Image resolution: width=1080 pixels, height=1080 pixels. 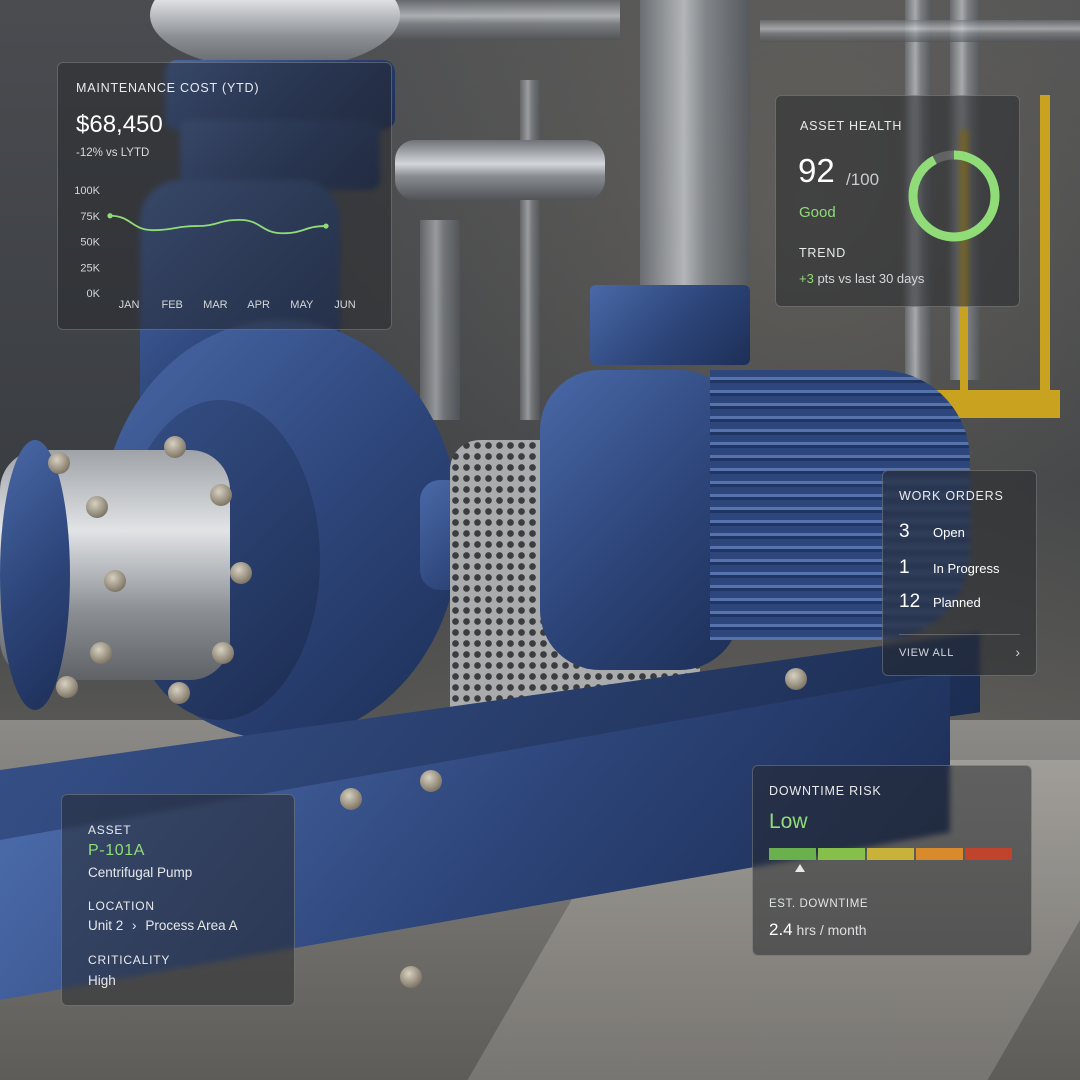 What do you see at coordinates (951, 496) in the screenshot?
I see `work-orders-title: WORK ORDERS` at bounding box center [951, 496].